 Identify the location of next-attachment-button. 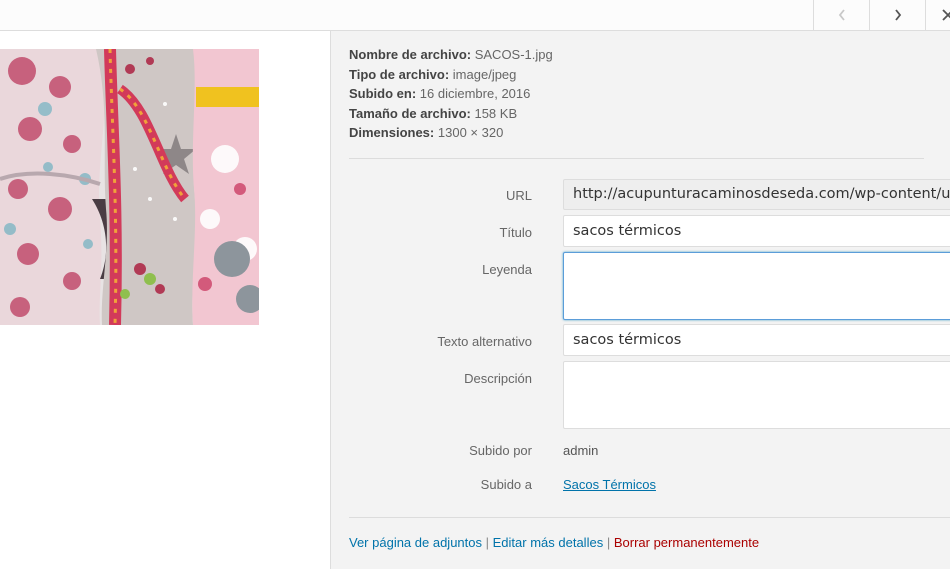
(897, 15).